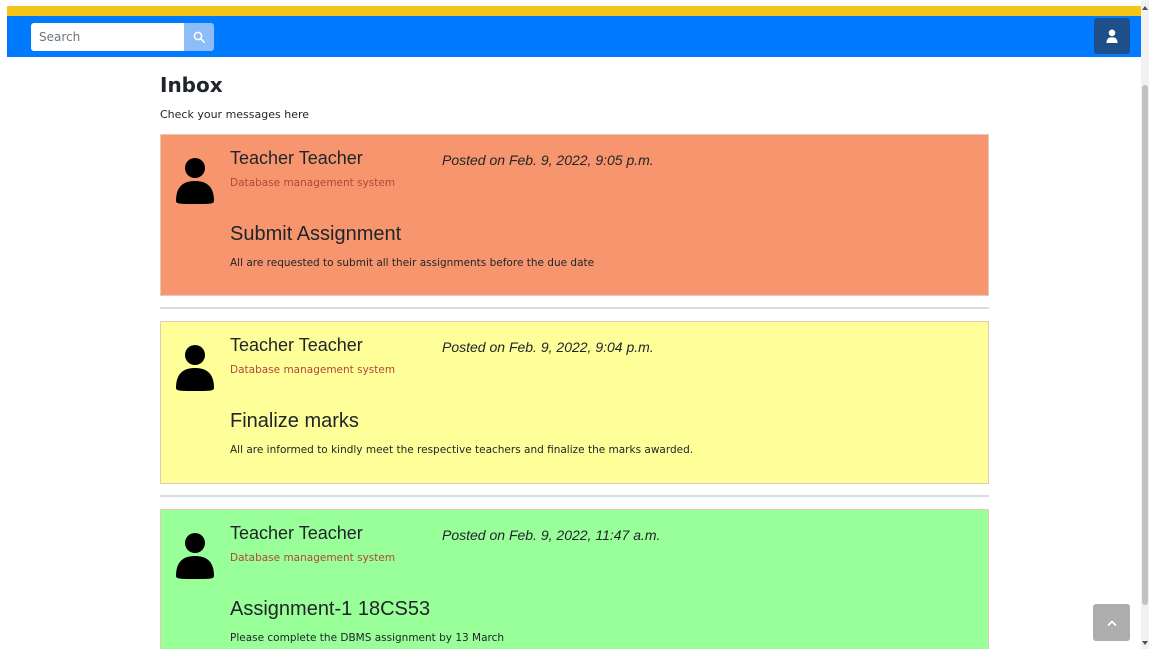 Image resolution: width=1149 pixels, height=649 pixels. I want to click on user-menu-button, so click(1112, 36).